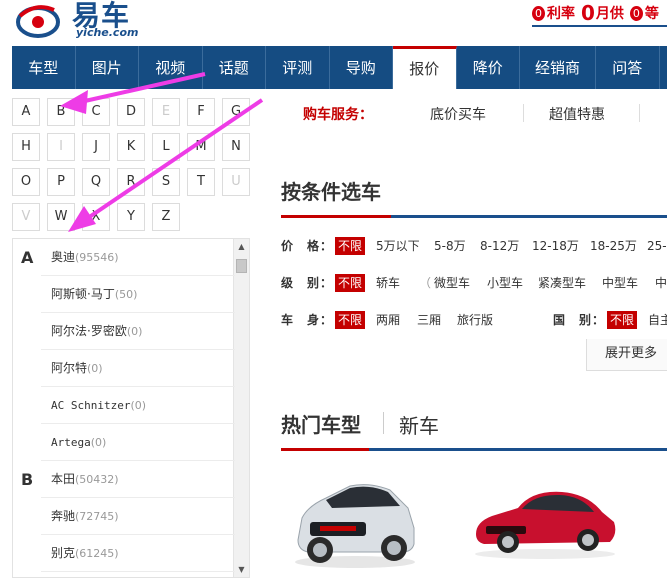 This screenshot has width=667, height=584. Describe the element at coordinates (138, 294) in the screenshot. I see `brand-list-item: 阿斯顿·马丁(50)` at that location.